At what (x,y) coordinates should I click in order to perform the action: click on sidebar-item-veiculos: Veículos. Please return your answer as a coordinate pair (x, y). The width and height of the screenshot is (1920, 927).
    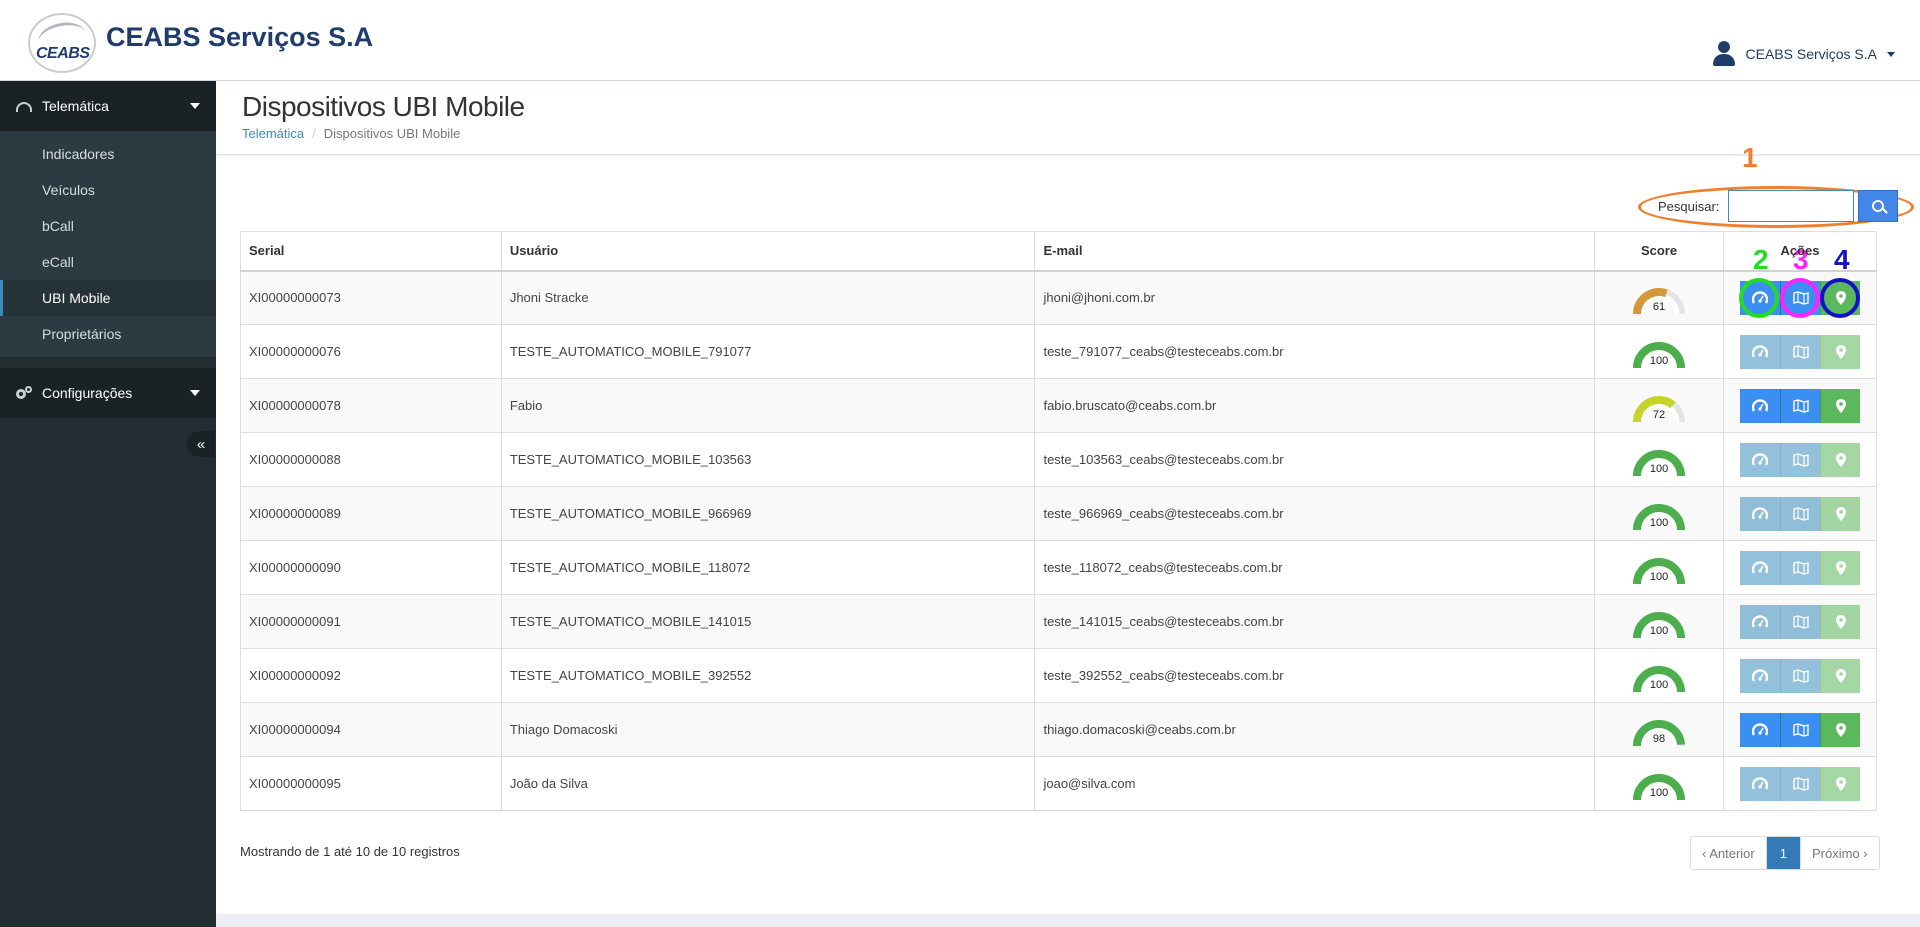
    Looking at the image, I should click on (108, 190).